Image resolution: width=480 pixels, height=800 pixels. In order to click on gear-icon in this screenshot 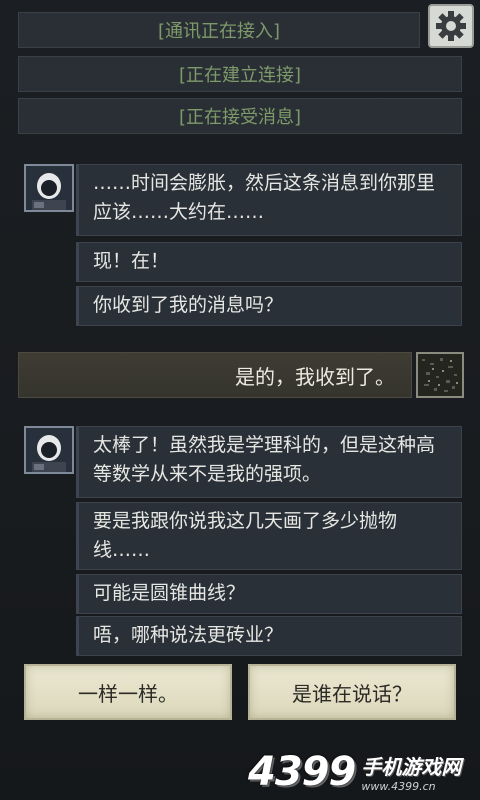, I will do `click(451, 26)`.